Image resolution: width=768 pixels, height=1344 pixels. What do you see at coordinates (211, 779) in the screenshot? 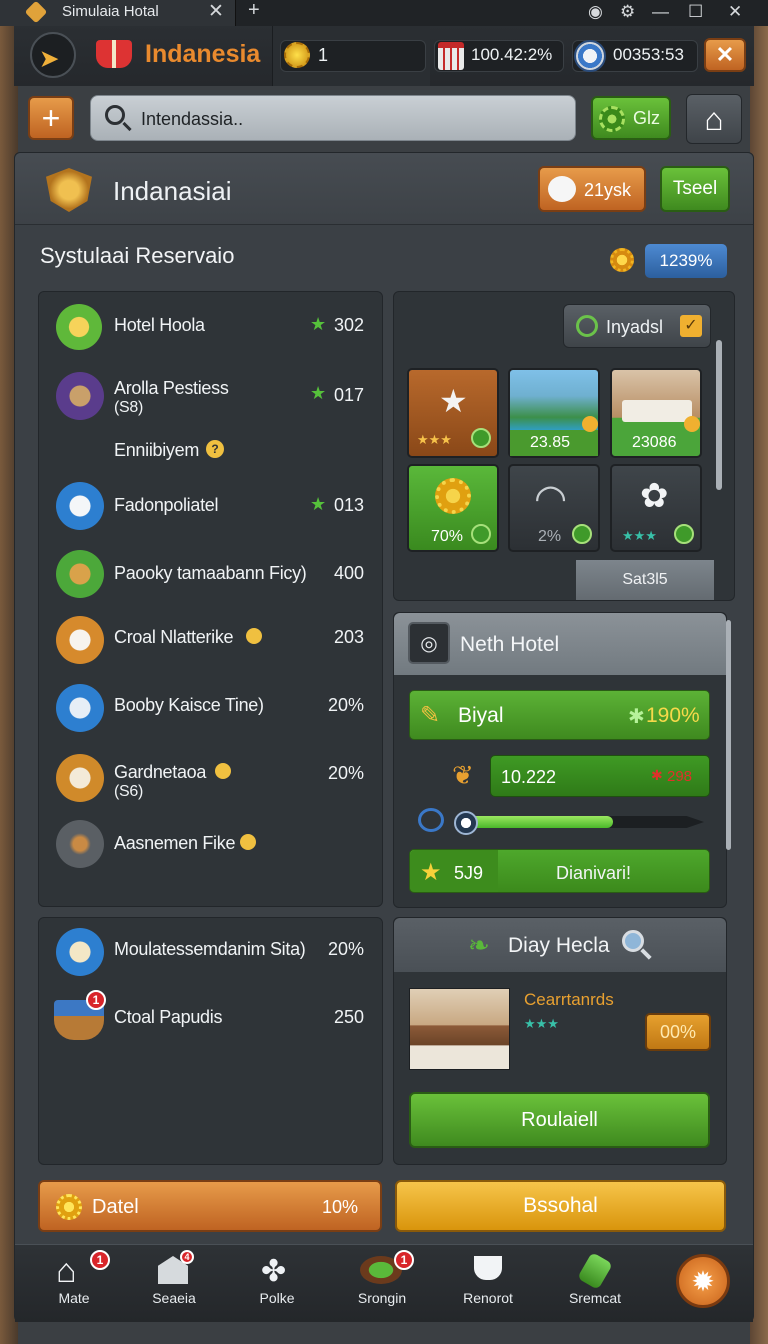
I see `list-item: Gardnetaoa (S6) 20%` at bounding box center [211, 779].